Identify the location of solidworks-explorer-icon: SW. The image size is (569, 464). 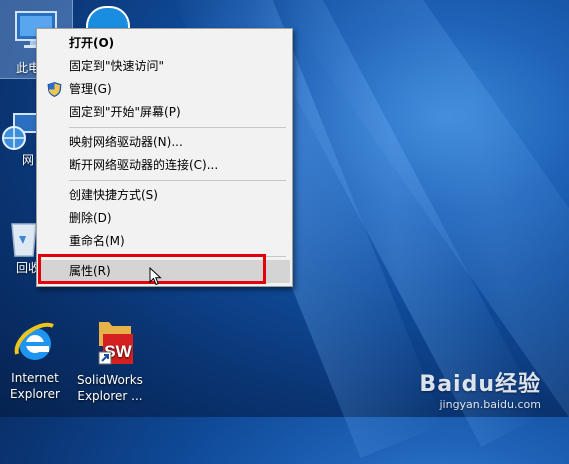
(110, 343).